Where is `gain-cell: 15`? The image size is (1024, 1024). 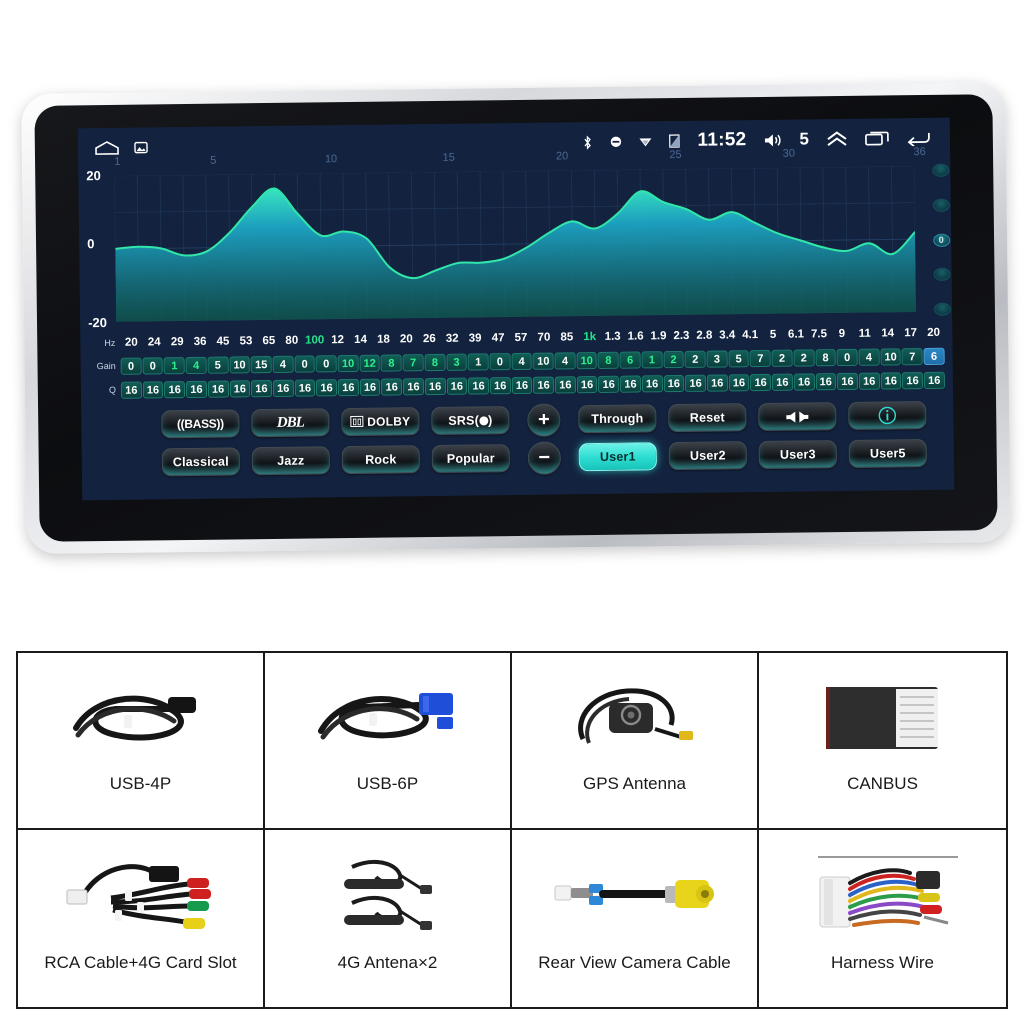 gain-cell: 15 is located at coordinates (261, 364).